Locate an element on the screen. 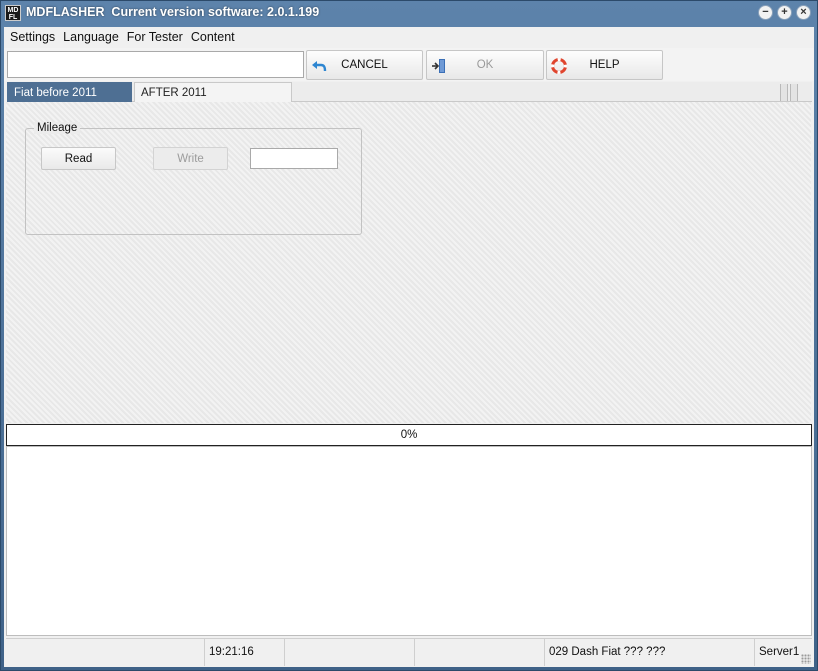 Image resolution: width=818 pixels, height=671 pixels. ok-button: OK is located at coordinates (485, 65).